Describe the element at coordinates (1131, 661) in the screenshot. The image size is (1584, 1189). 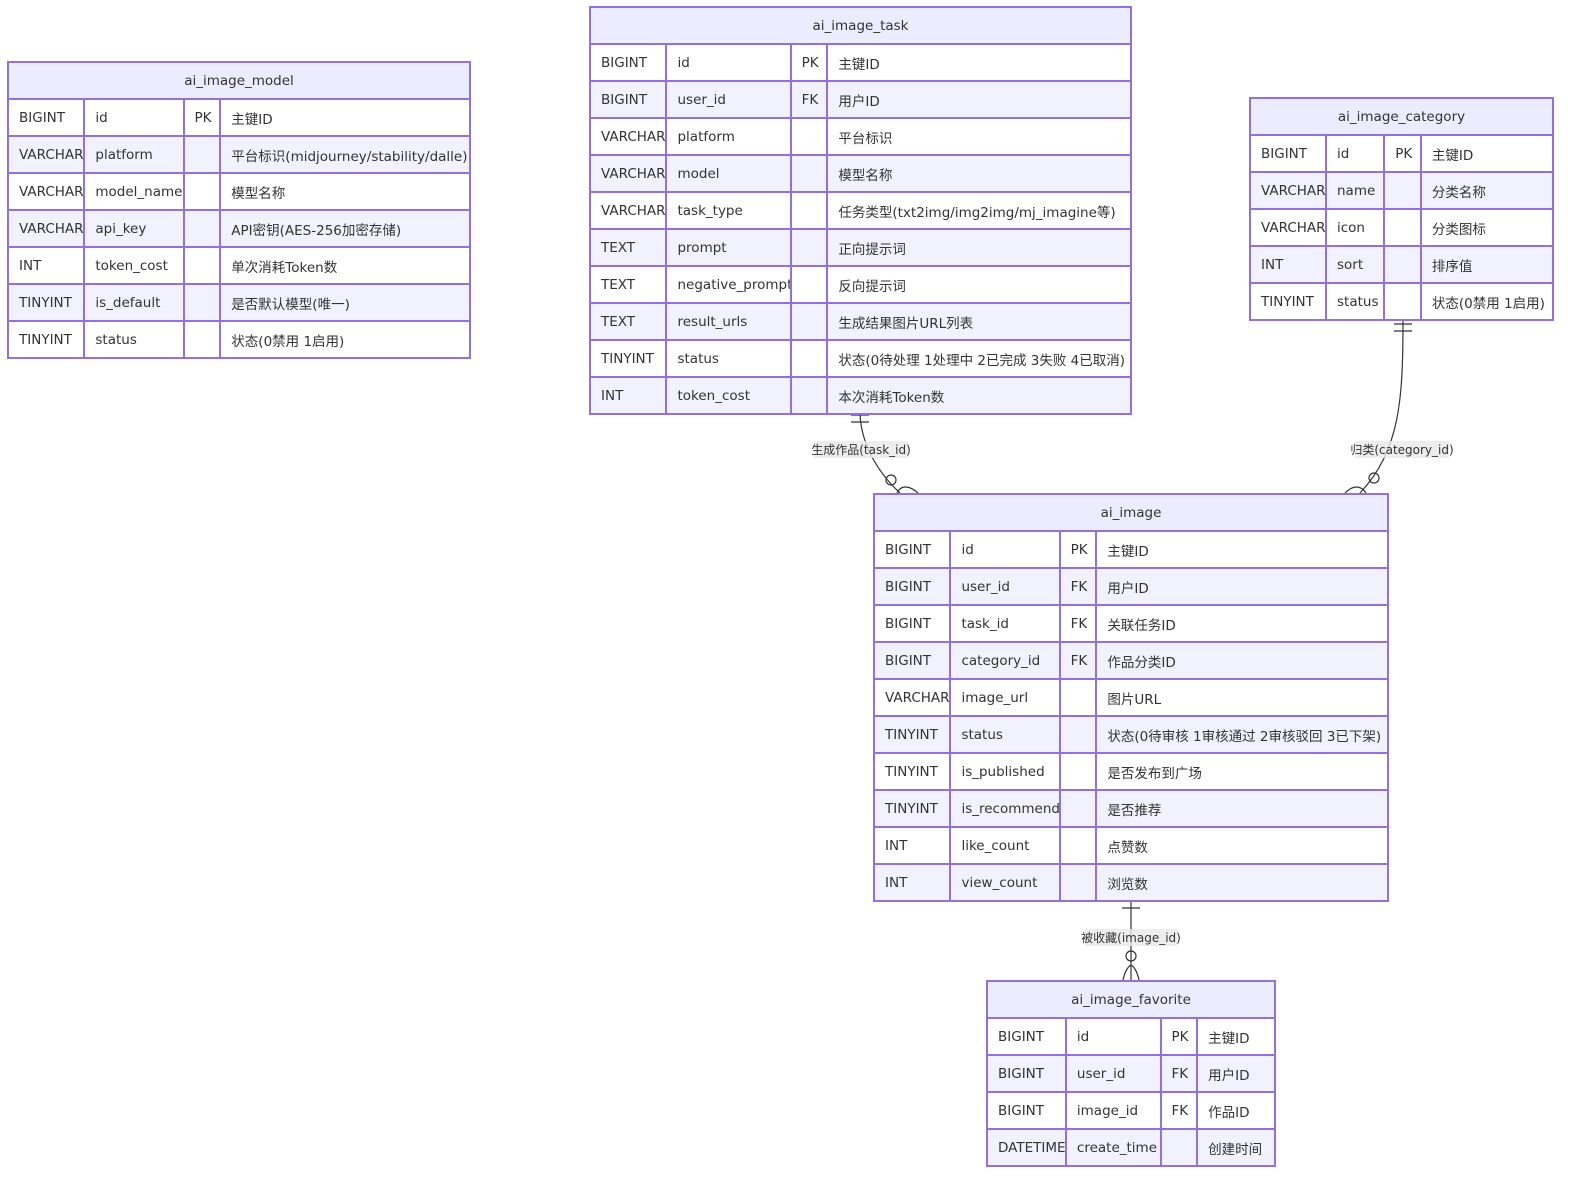
I see `attribute-row: BIGINT category_id FK 作品分类ID` at that location.